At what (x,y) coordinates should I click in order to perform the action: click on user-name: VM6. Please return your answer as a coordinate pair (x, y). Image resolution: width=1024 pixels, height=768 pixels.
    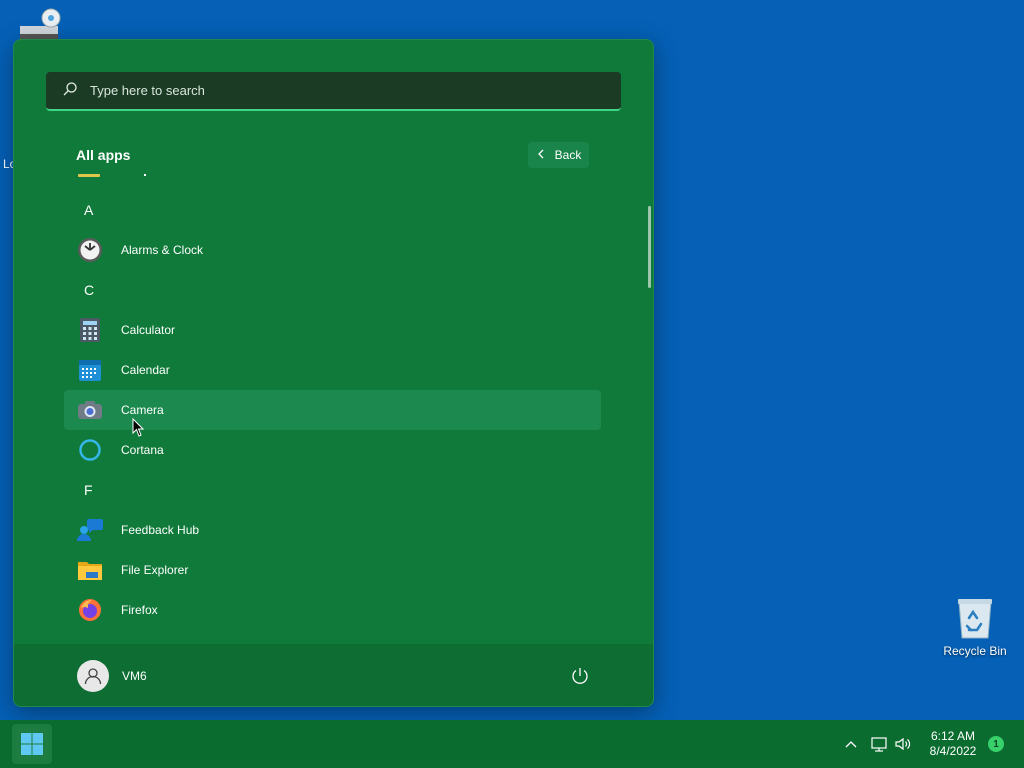
    Looking at the image, I should click on (134, 676).